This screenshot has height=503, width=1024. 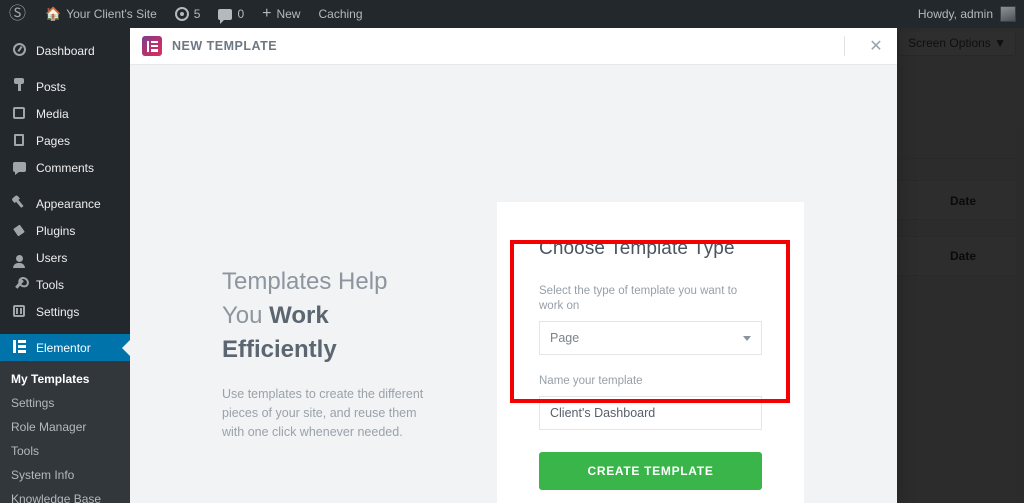 What do you see at coordinates (19, 259) in the screenshot?
I see `user-icon` at bounding box center [19, 259].